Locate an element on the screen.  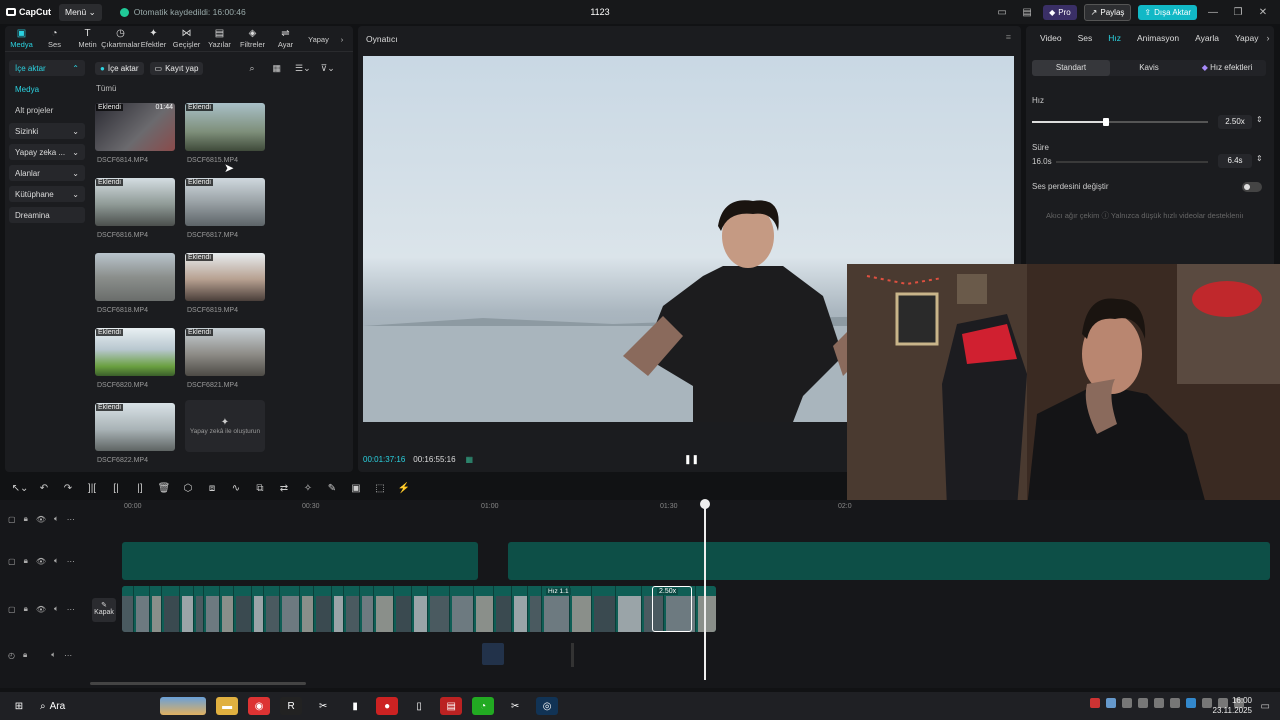
tray-mic-icon is located at coordinates (1159, 703).